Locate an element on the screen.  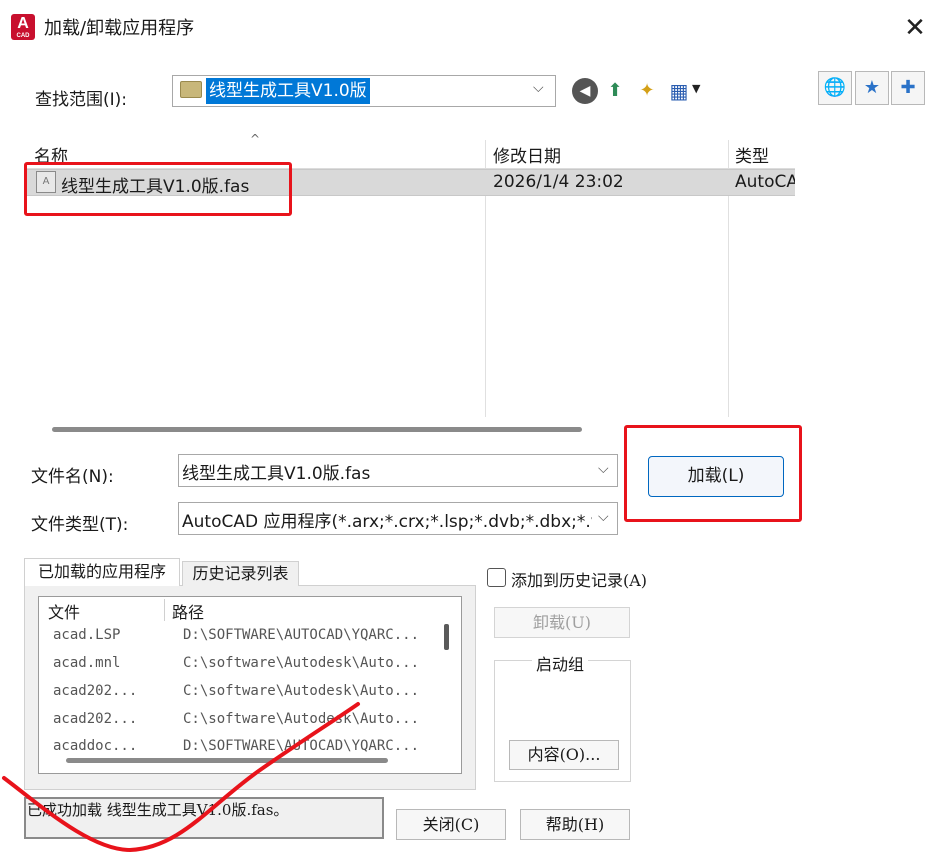
file-type: AutoCAD is located at coordinates (765, 182).